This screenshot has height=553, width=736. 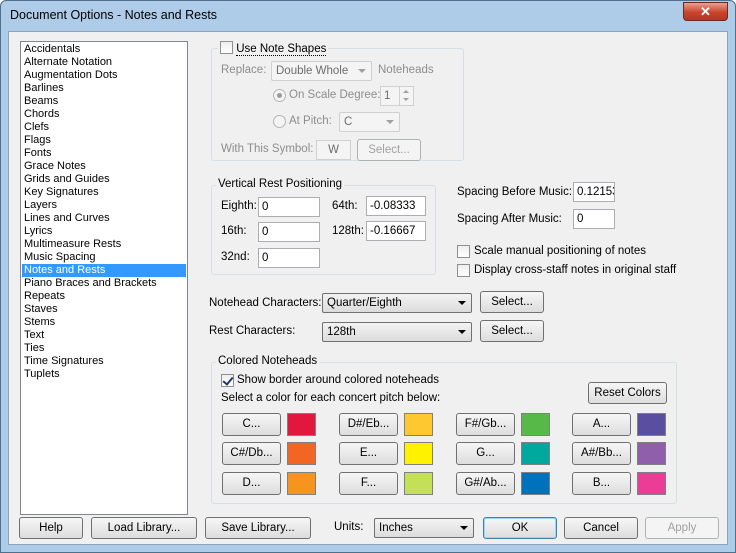 I want to click on eighth-field: 0, so click(x=289, y=207).